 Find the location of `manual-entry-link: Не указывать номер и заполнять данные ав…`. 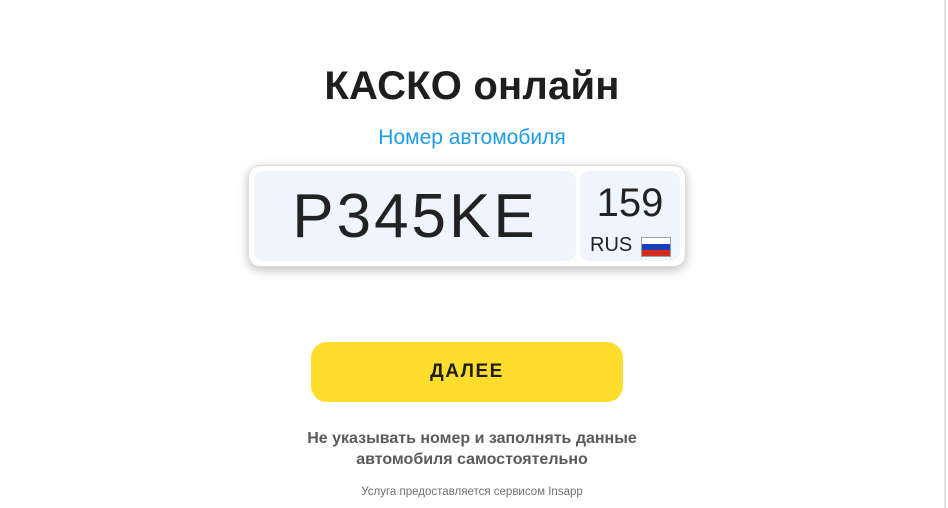

manual-entry-link: Не указывать номер и заполнять данные ав… is located at coordinates (472, 449).